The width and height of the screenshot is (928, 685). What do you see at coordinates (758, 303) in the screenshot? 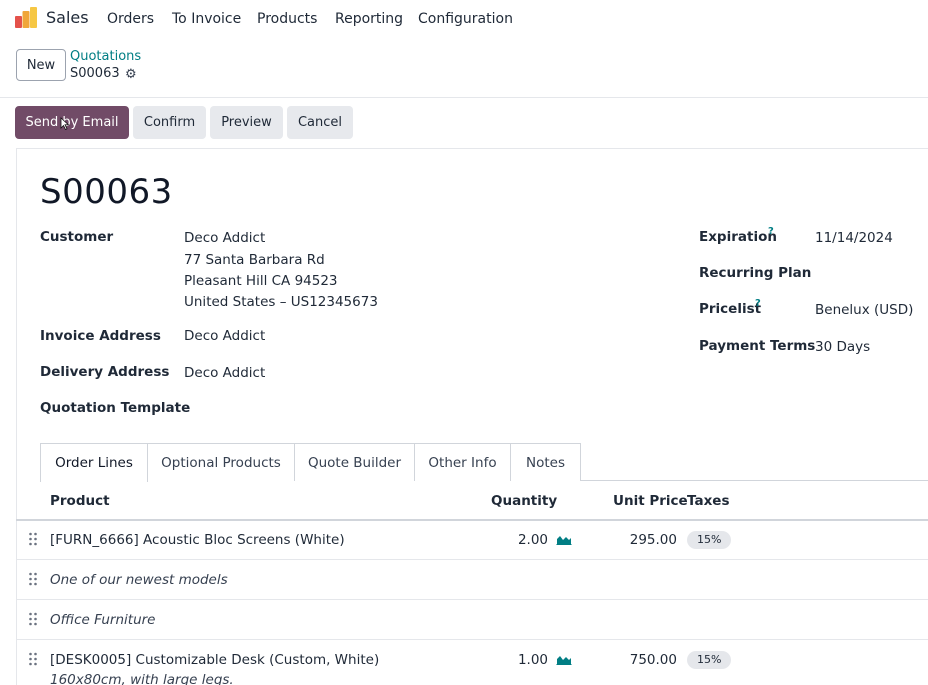
I see `pricelist-help-icon: ?` at bounding box center [758, 303].